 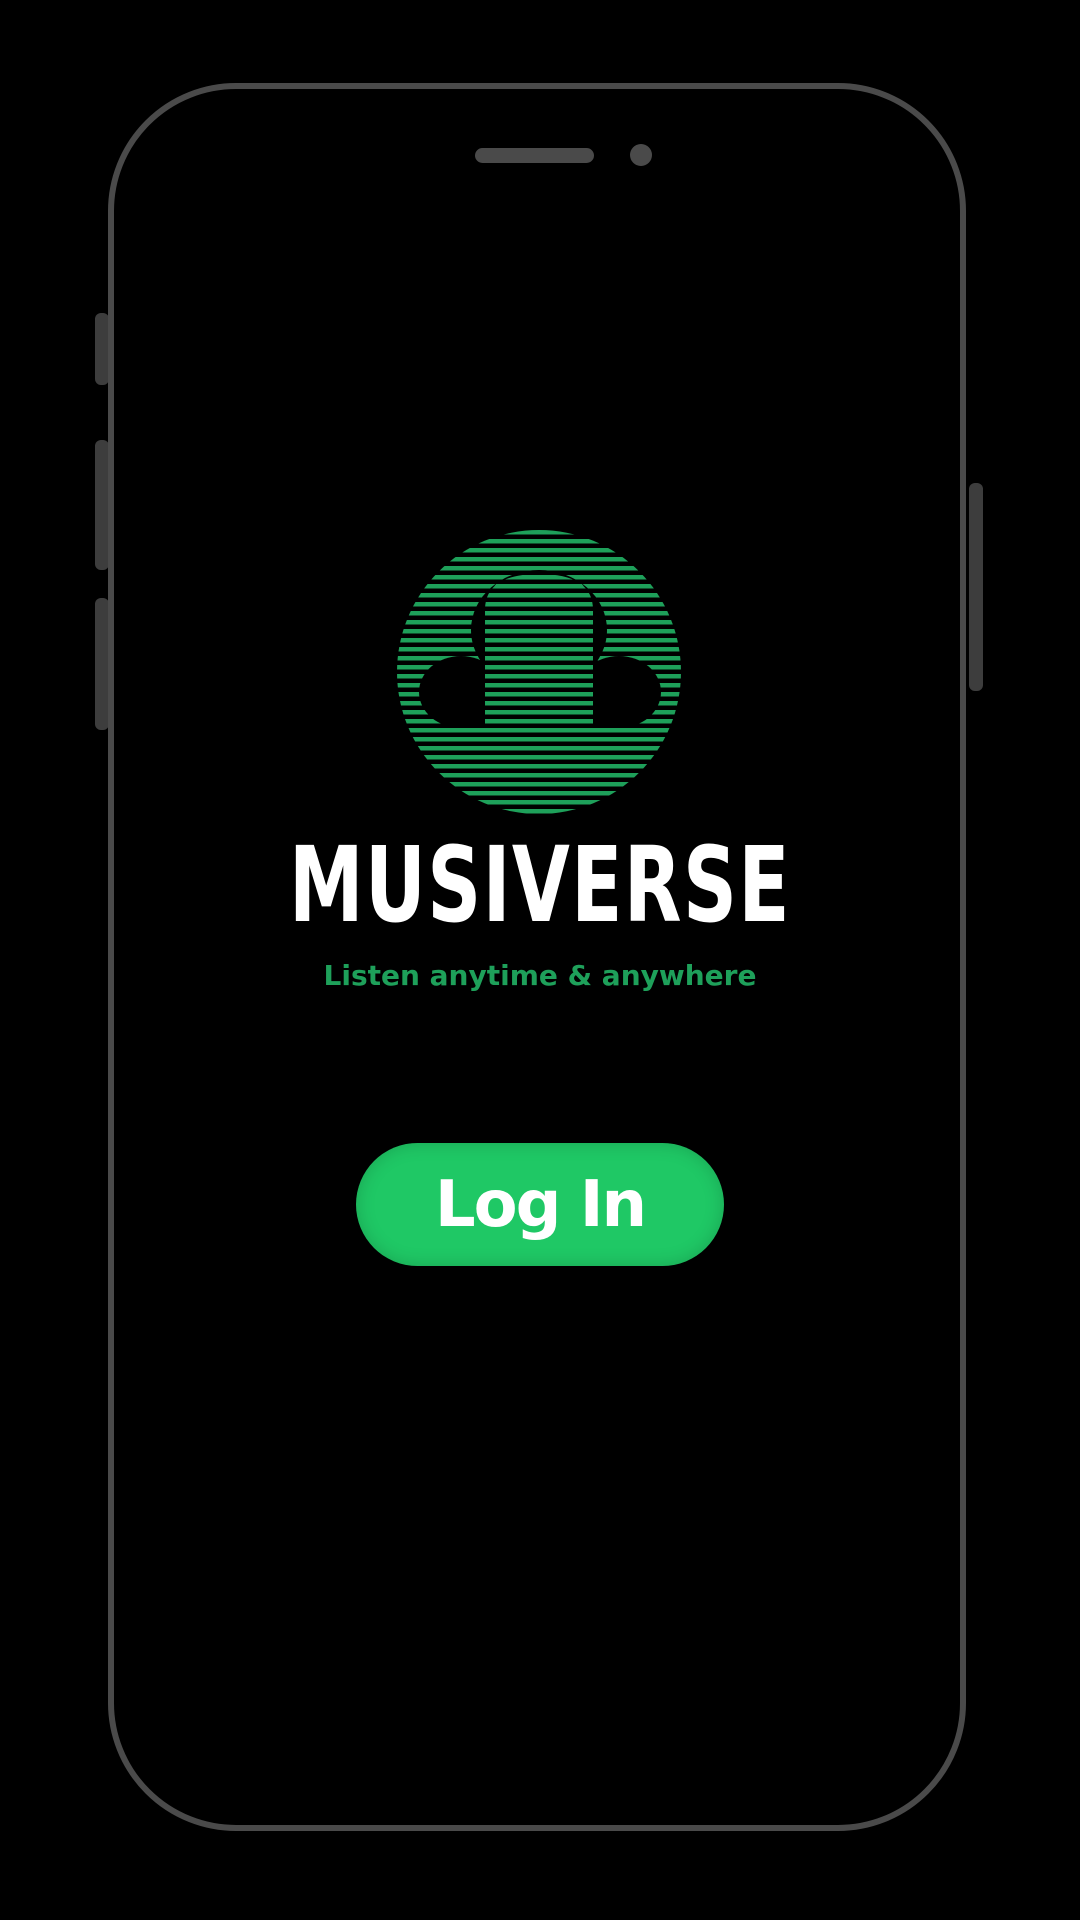 I want to click on volume-up-button, so click(x=102, y=505).